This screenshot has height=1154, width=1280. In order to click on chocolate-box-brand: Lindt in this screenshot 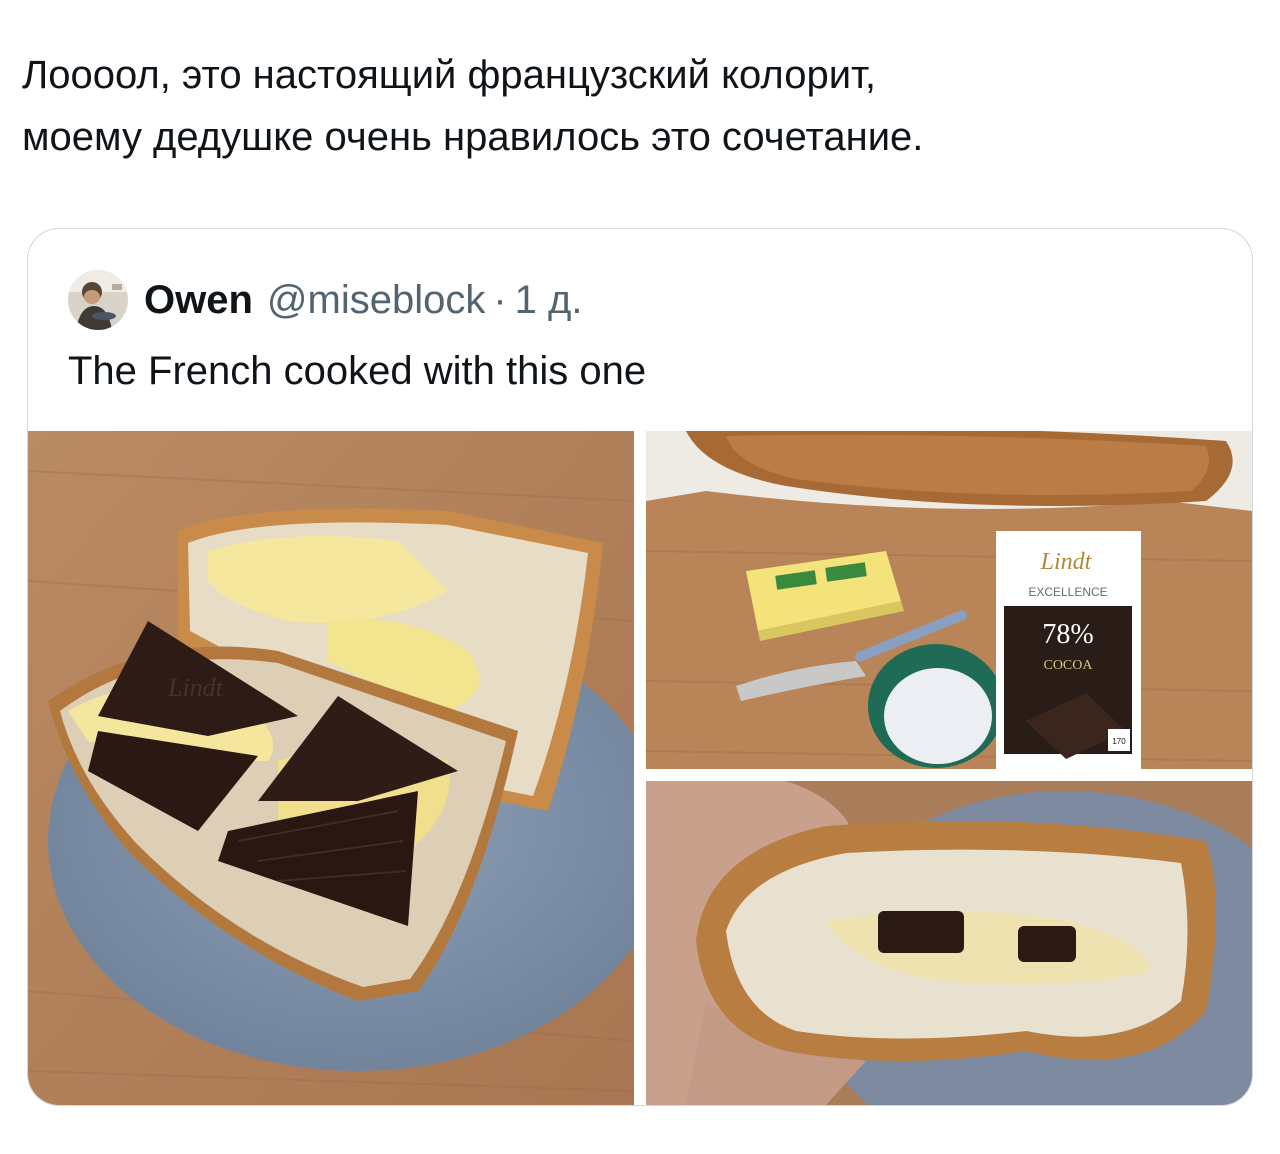, I will do `click(1066, 562)`.